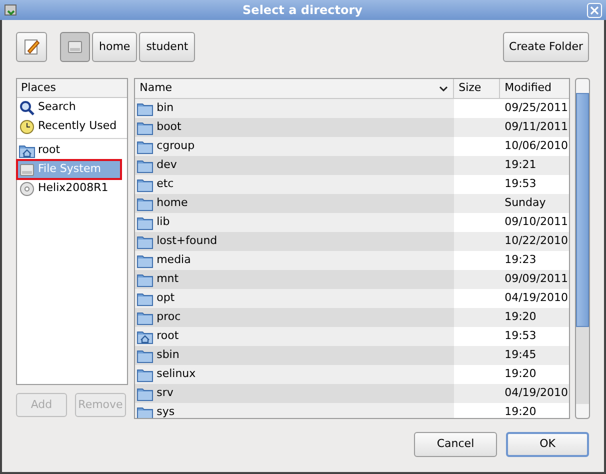 The height and width of the screenshot is (474, 606). I want to click on file-name: etc, so click(165, 184).